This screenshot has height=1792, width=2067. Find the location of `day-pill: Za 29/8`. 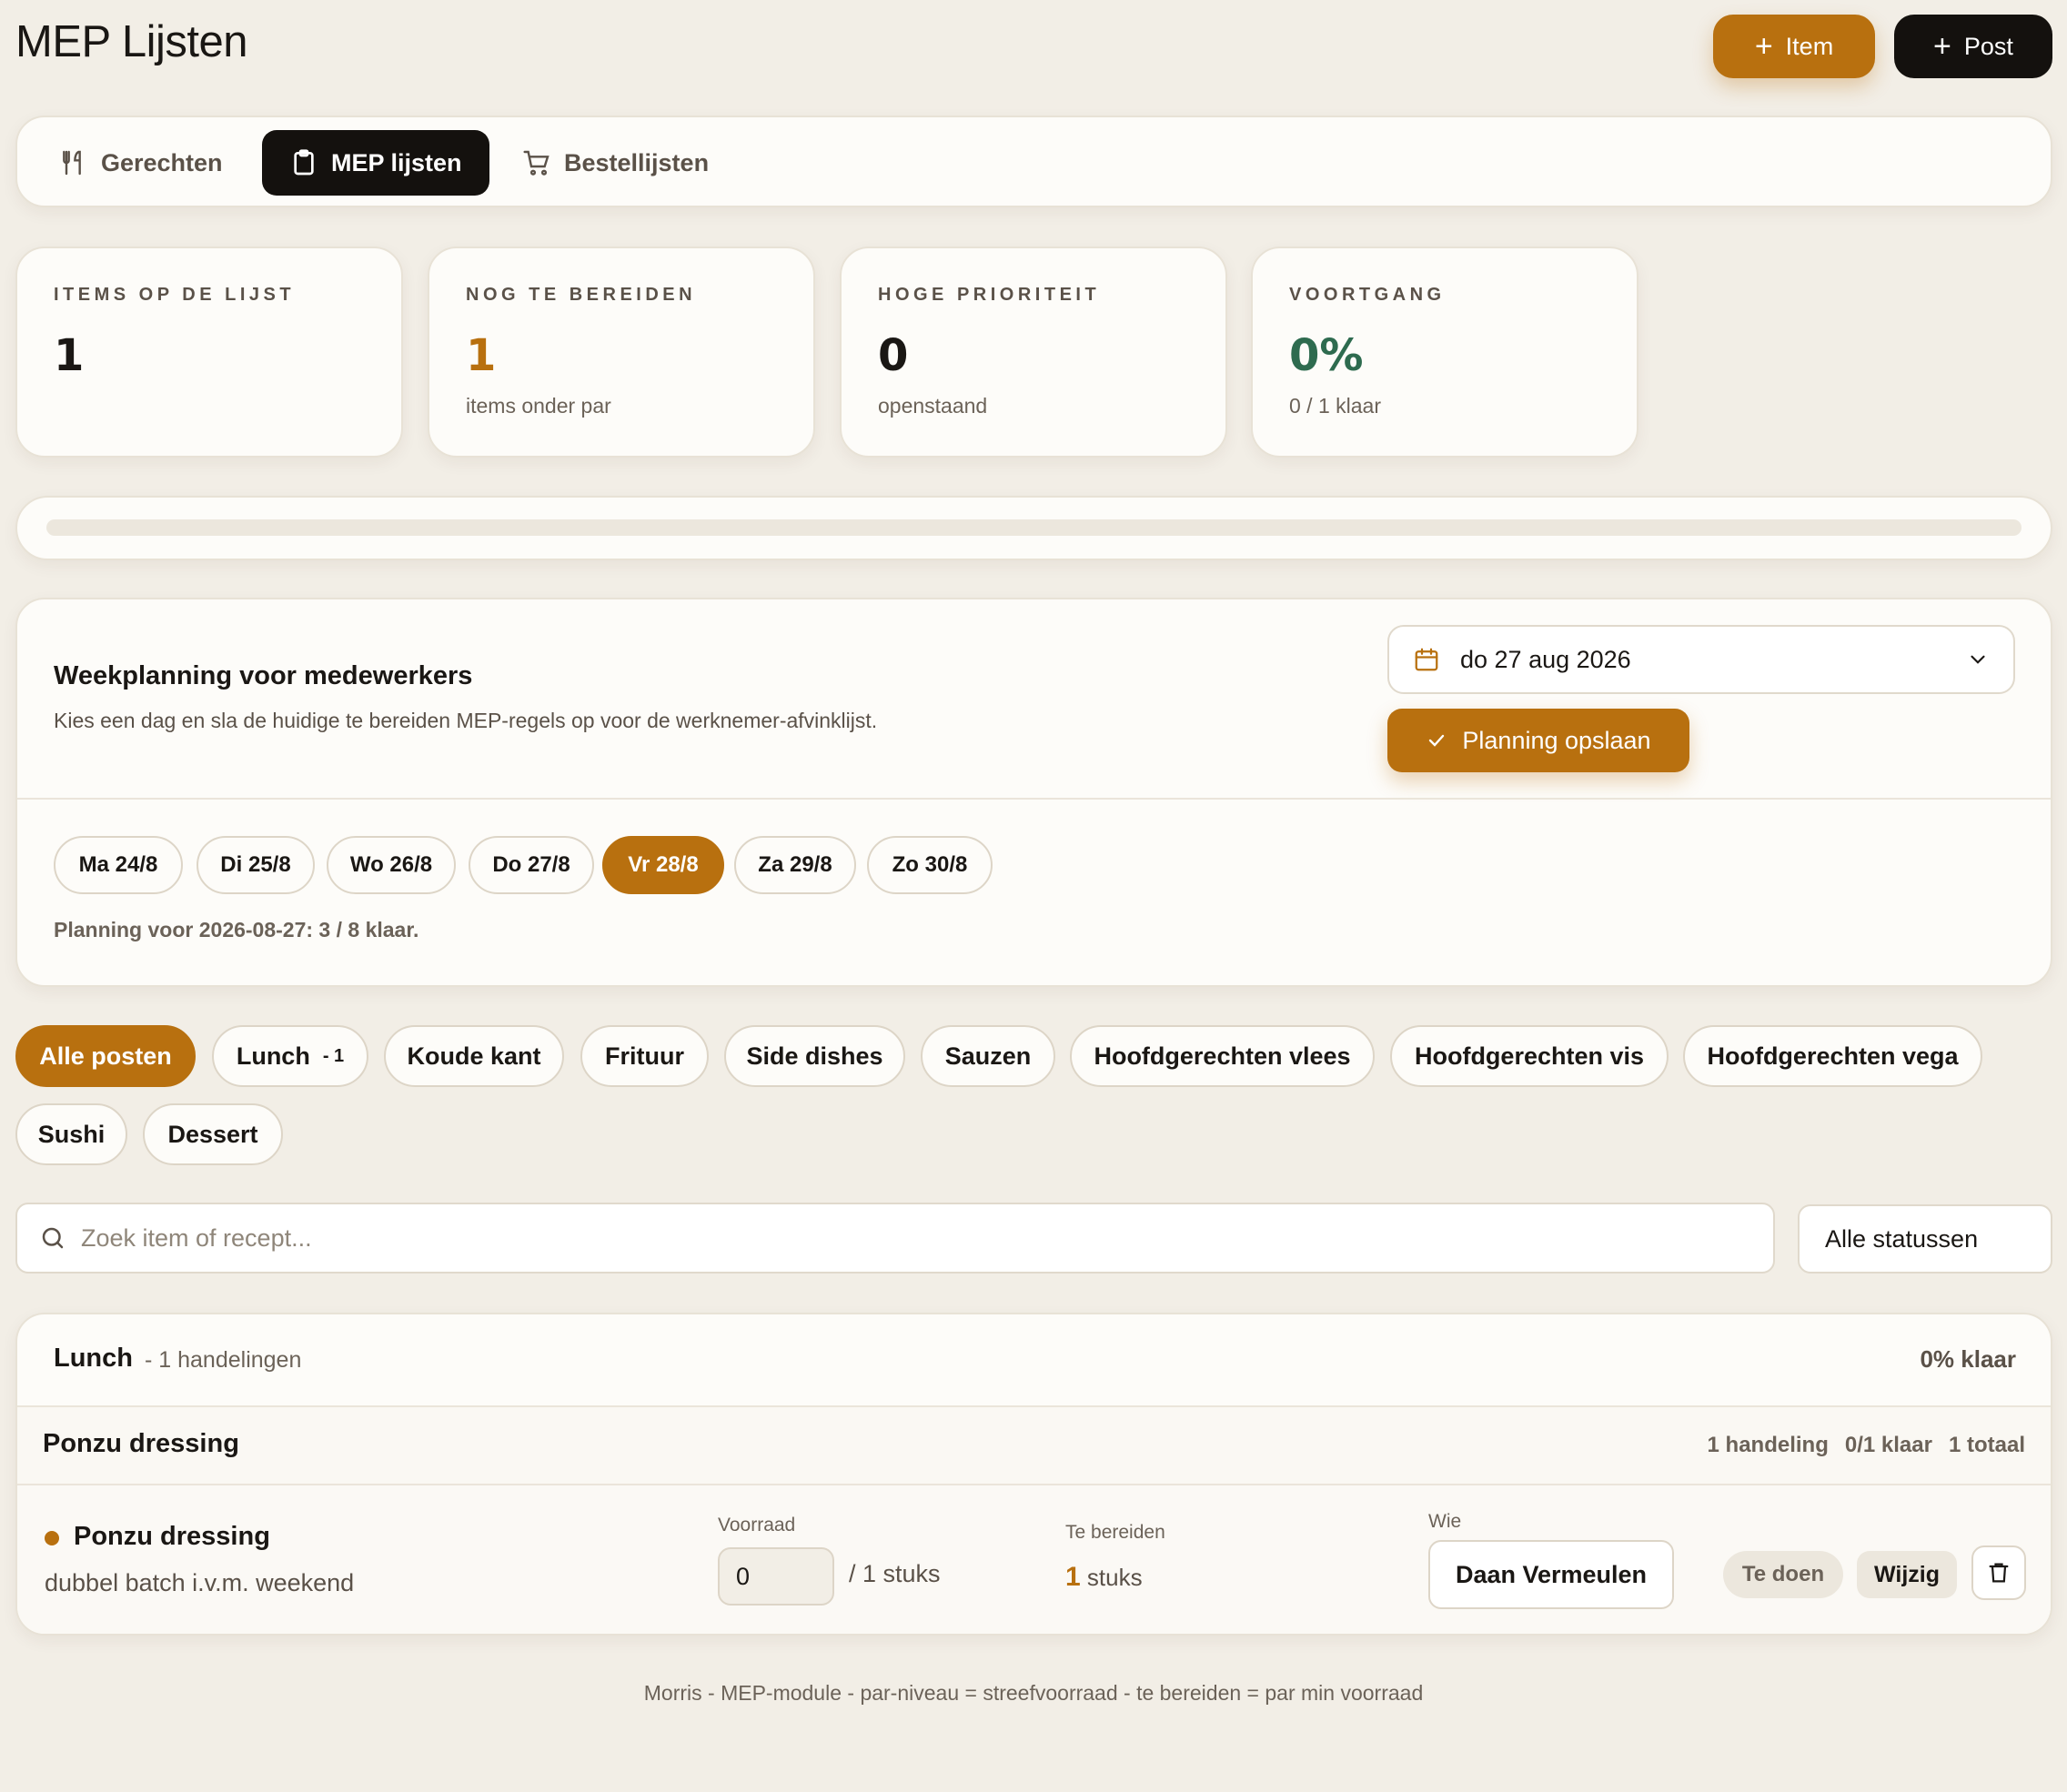

day-pill: Za 29/8 is located at coordinates (795, 865).